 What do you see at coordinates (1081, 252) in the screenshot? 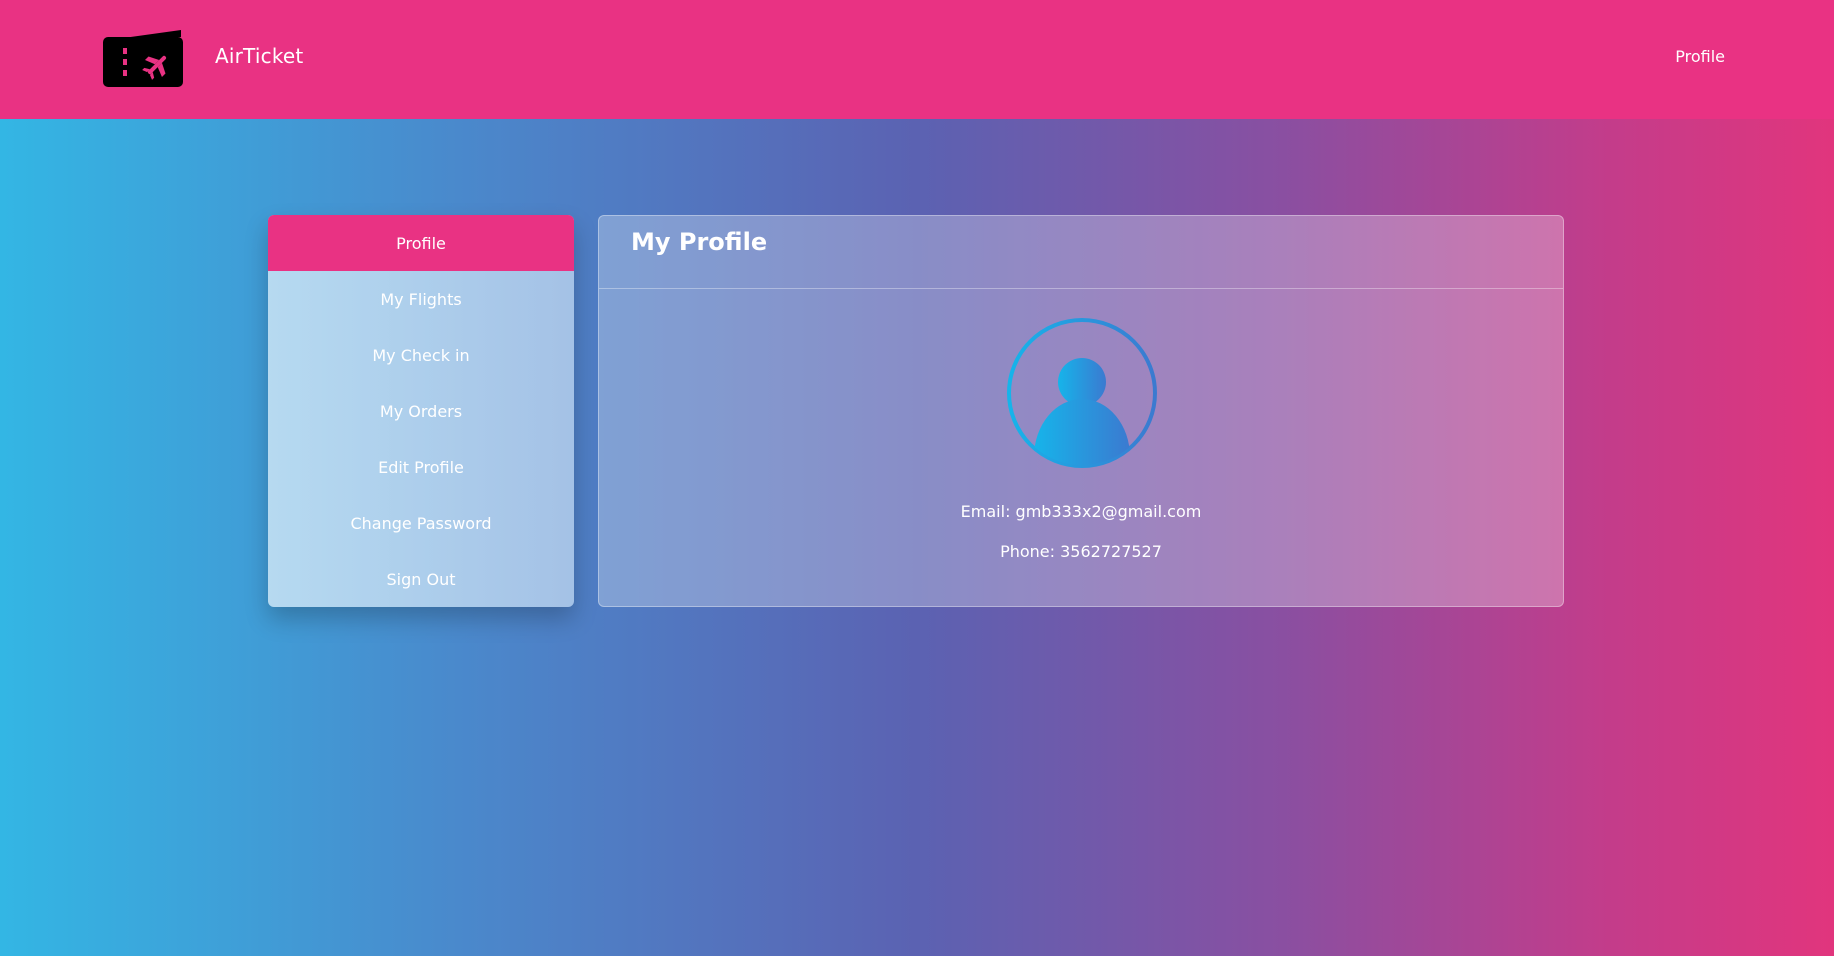
I see `profile-card-header: My Profile` at bounding box center [1081, 252].